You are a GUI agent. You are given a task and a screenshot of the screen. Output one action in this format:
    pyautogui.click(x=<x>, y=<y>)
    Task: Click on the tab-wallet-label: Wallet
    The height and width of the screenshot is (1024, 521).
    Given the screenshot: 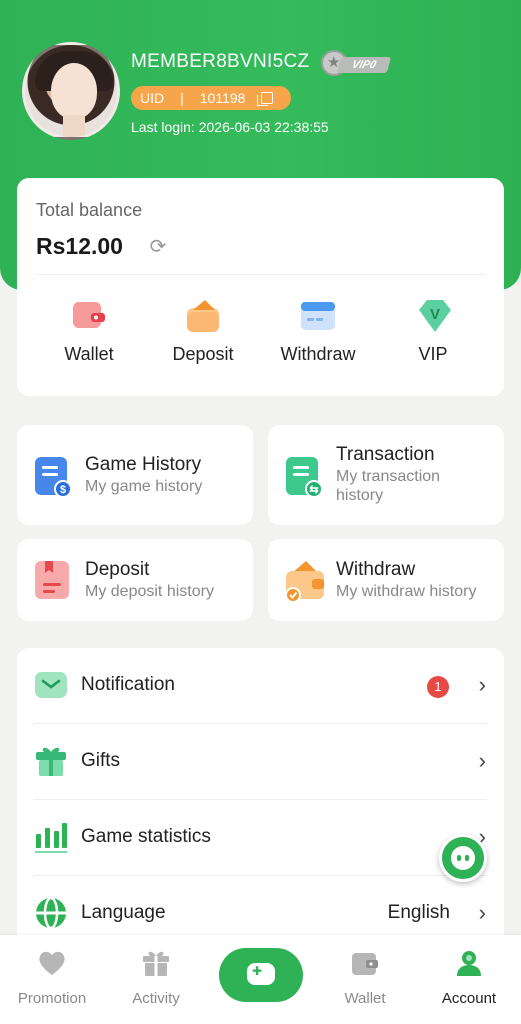 What is the action you would take?
    pyautogui.click(x=365, y=998)
    